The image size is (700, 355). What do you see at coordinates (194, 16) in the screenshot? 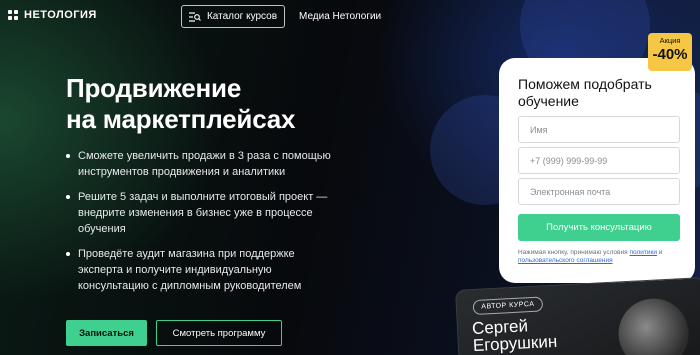
I see `catalog-icon` at bounding box center [194, 16].